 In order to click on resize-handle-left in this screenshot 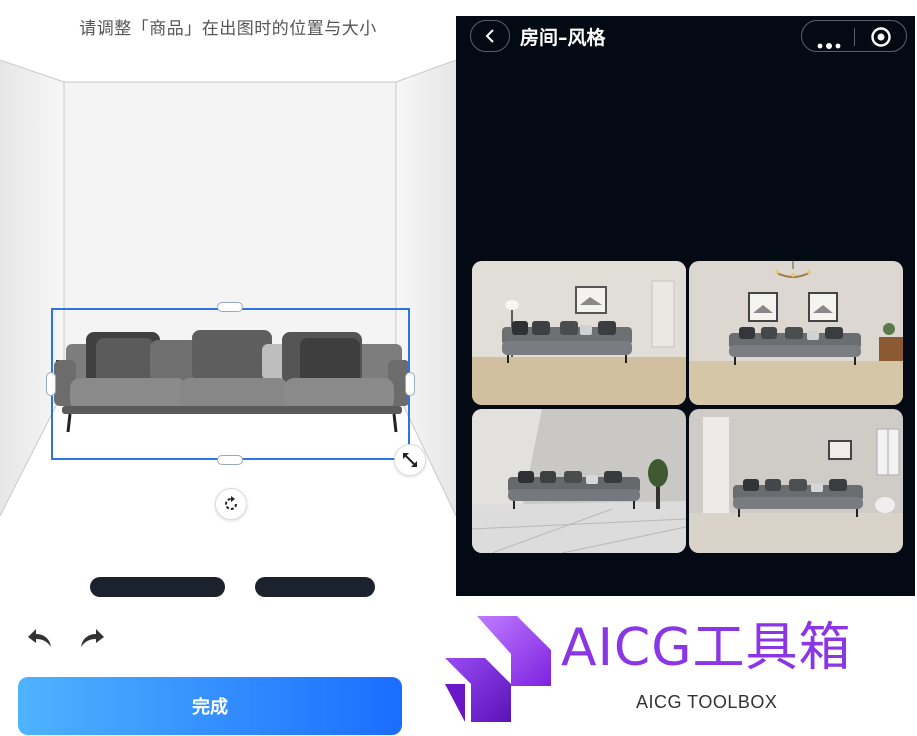, I will do `click(51, 384)`.